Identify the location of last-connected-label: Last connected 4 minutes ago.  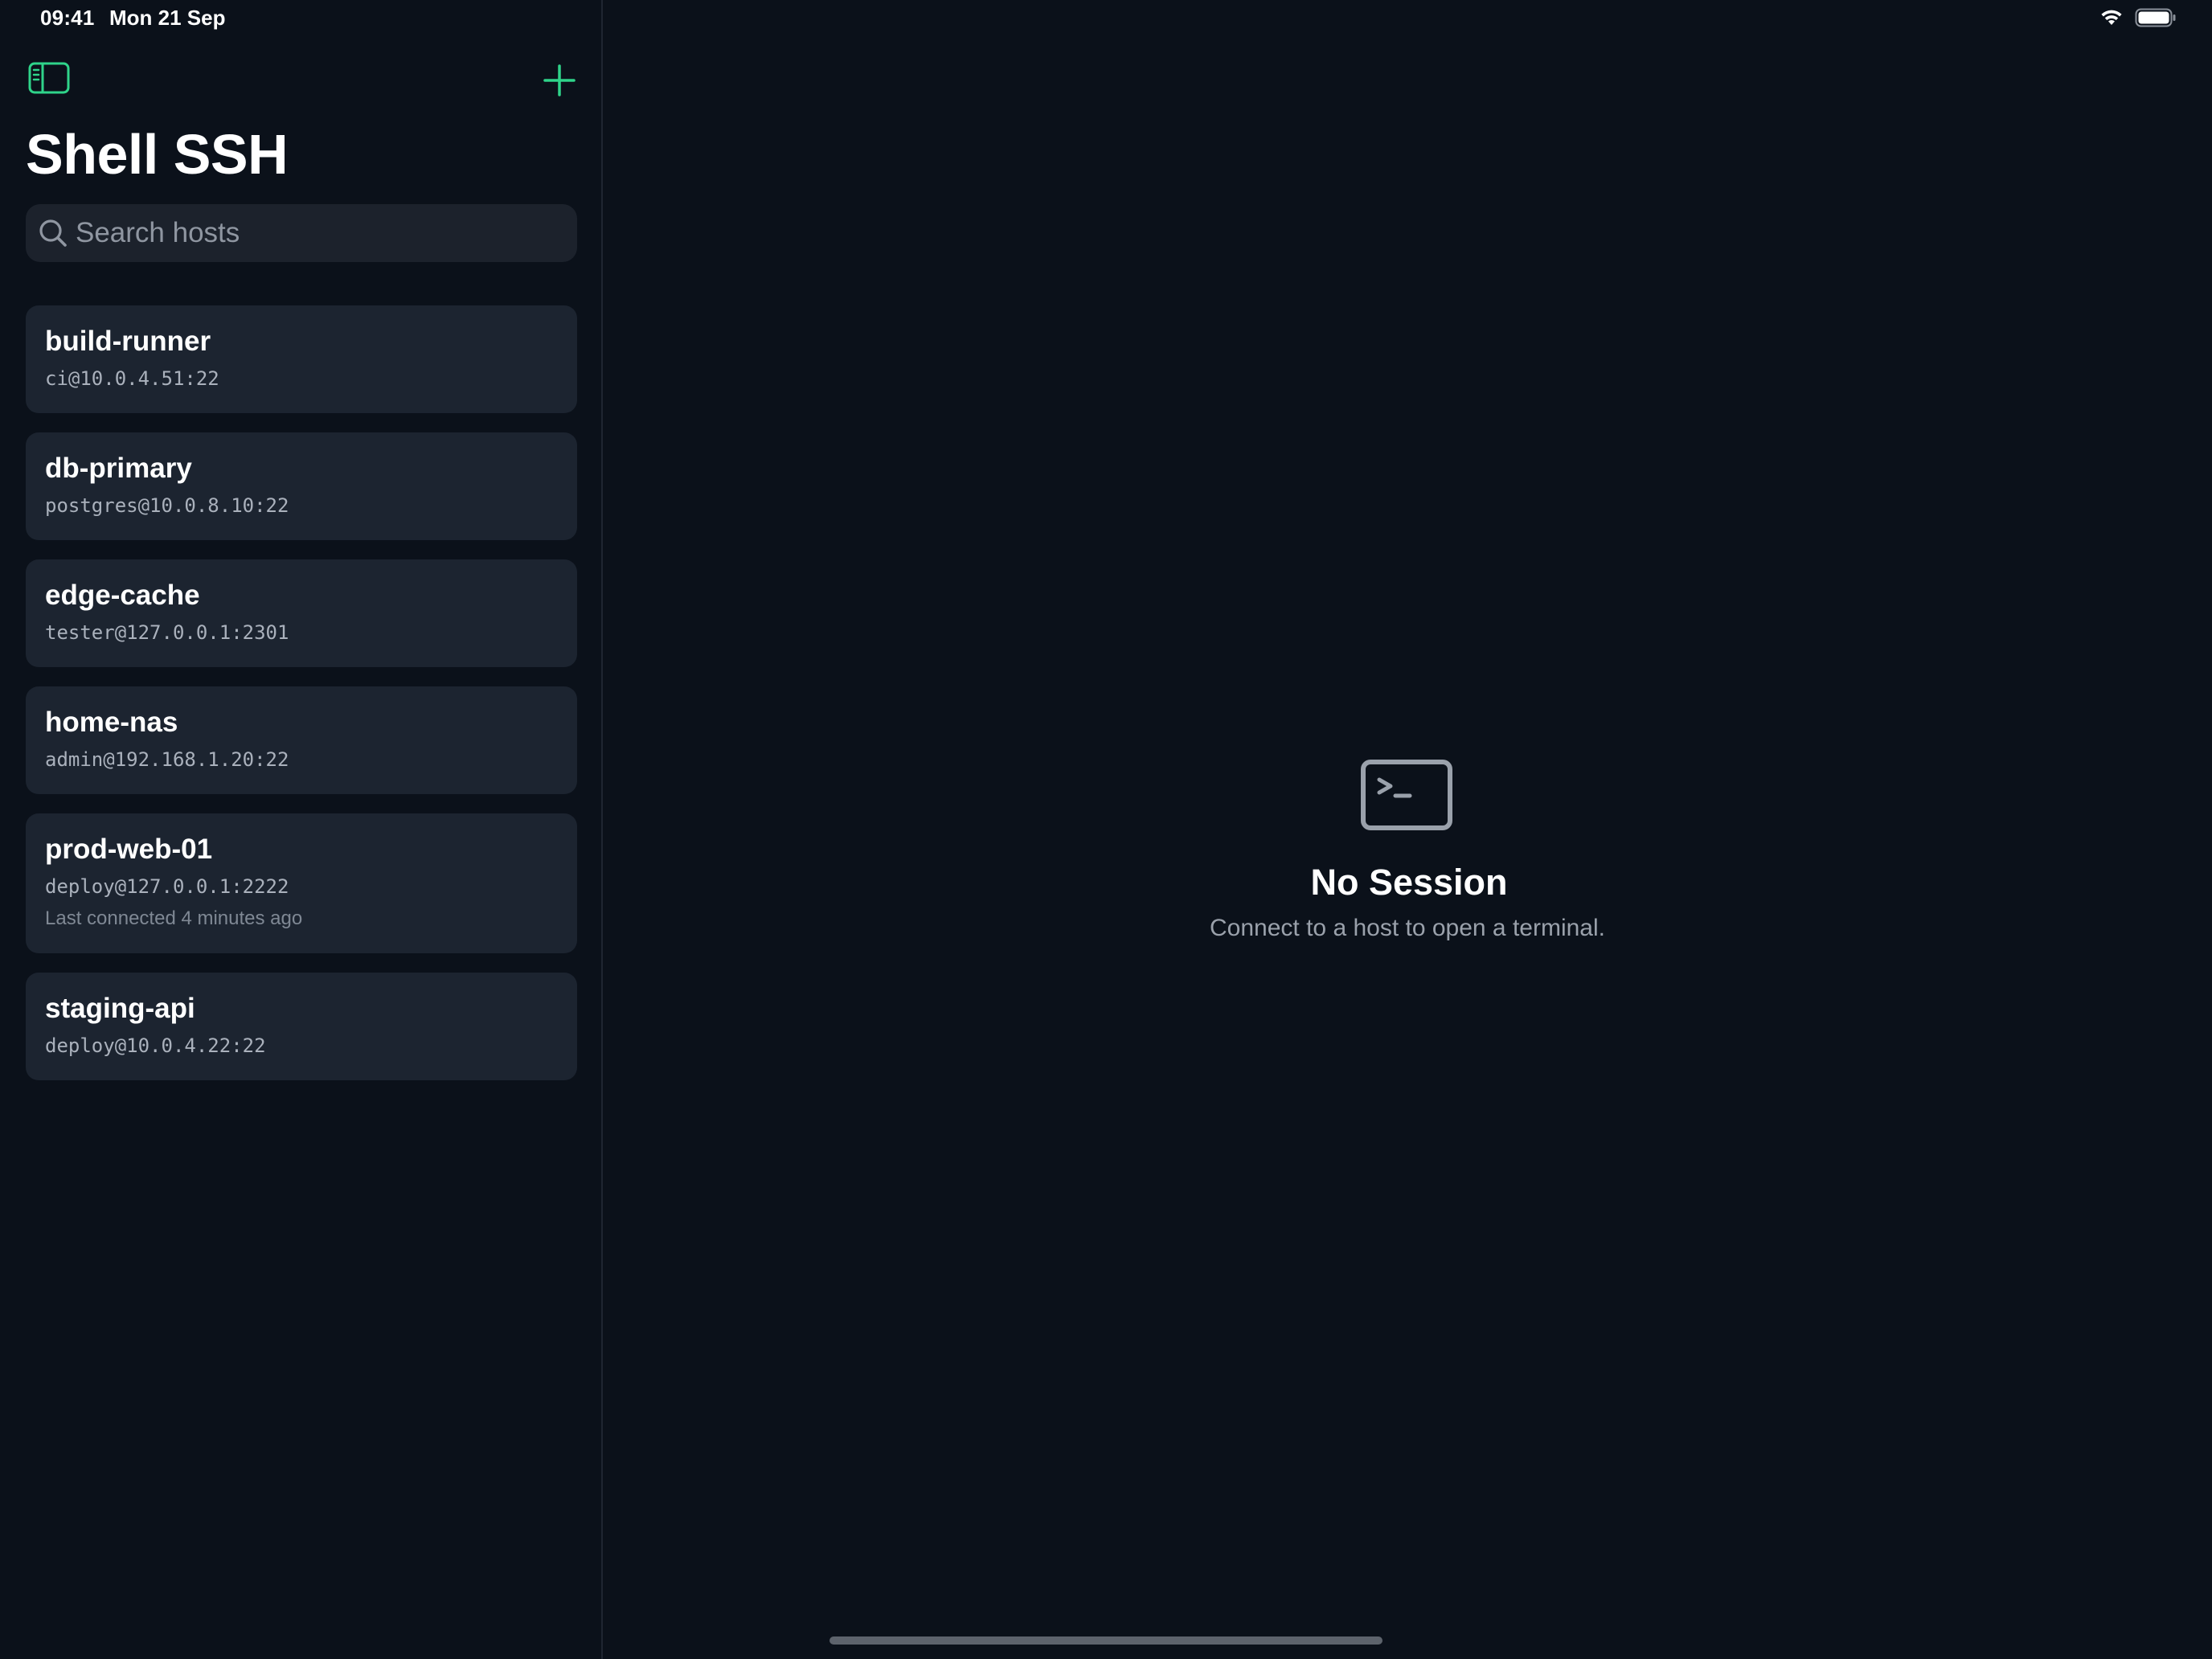
(174, 918).